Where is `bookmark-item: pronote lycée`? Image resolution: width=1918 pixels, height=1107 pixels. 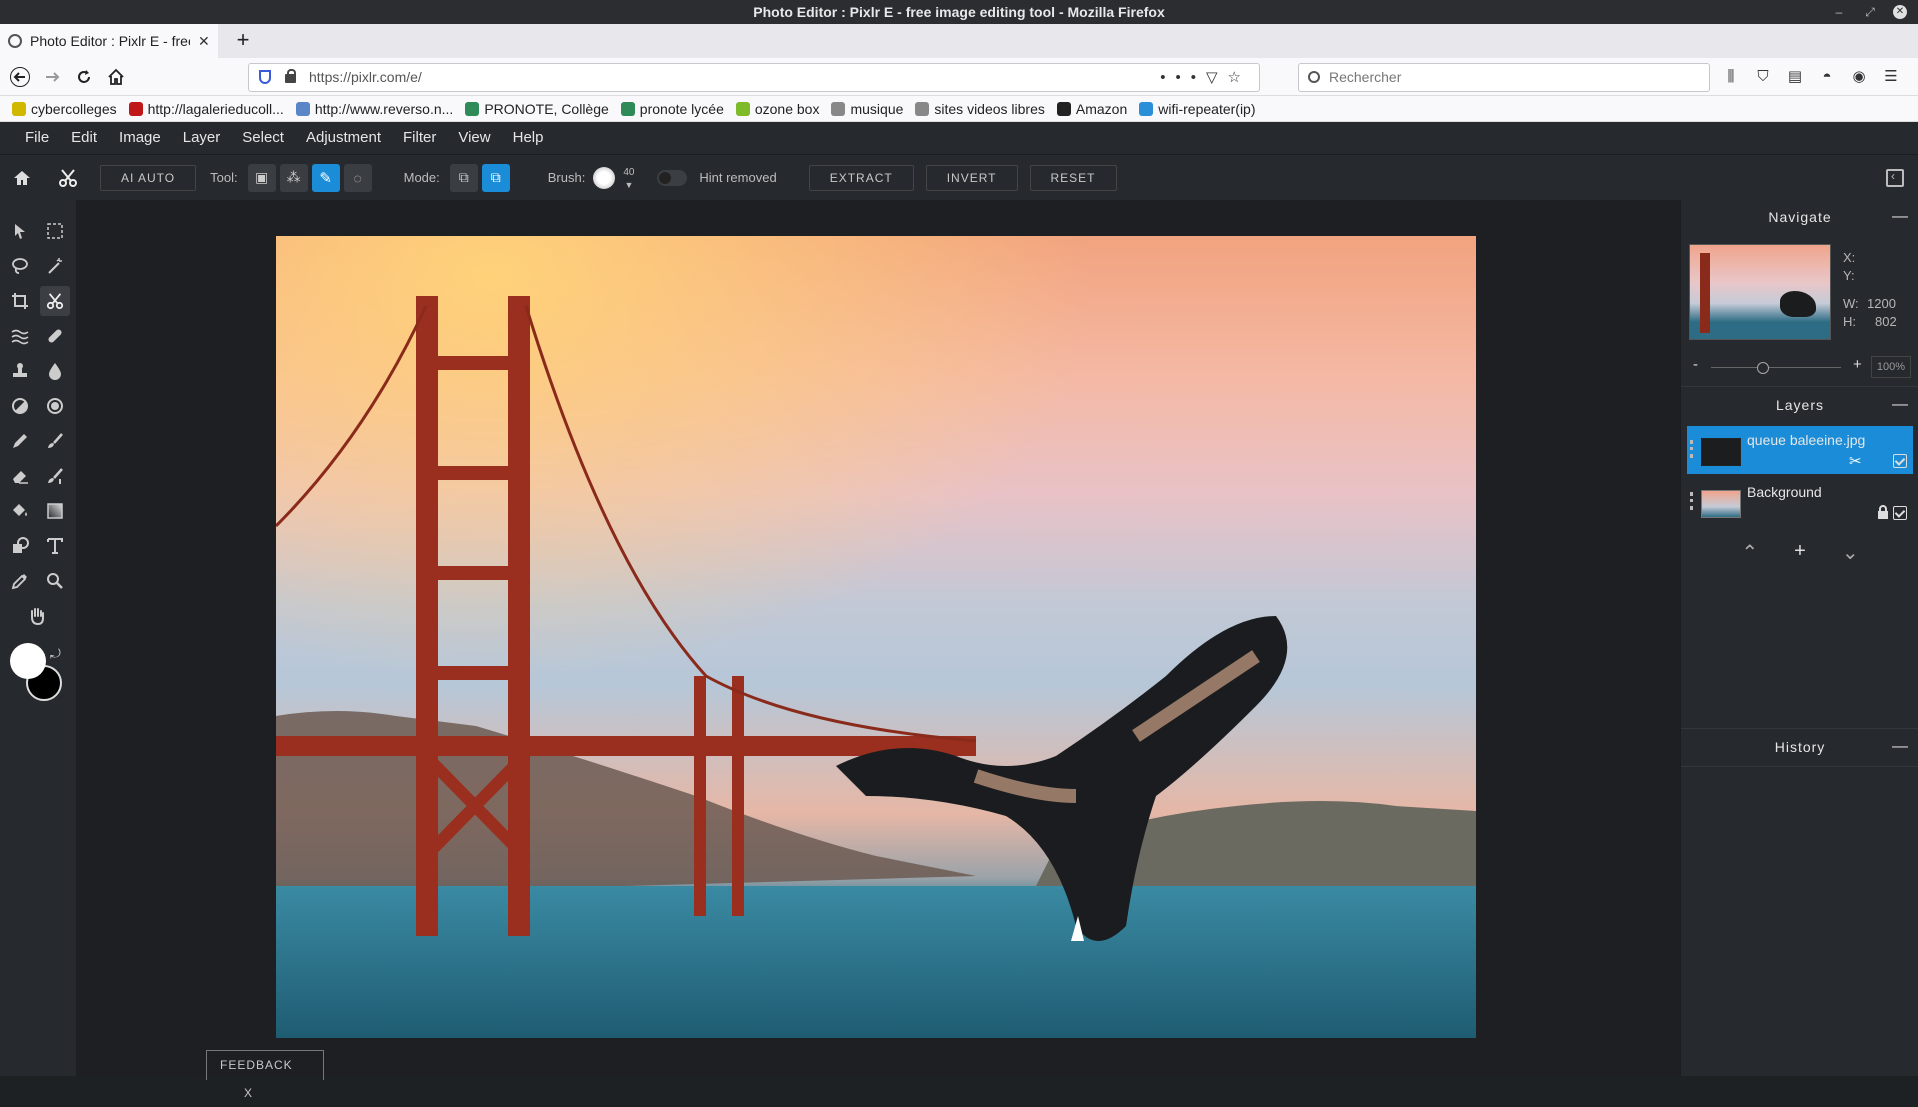
bookmark-item: pronote lycée is located at coordinates (672, 109).